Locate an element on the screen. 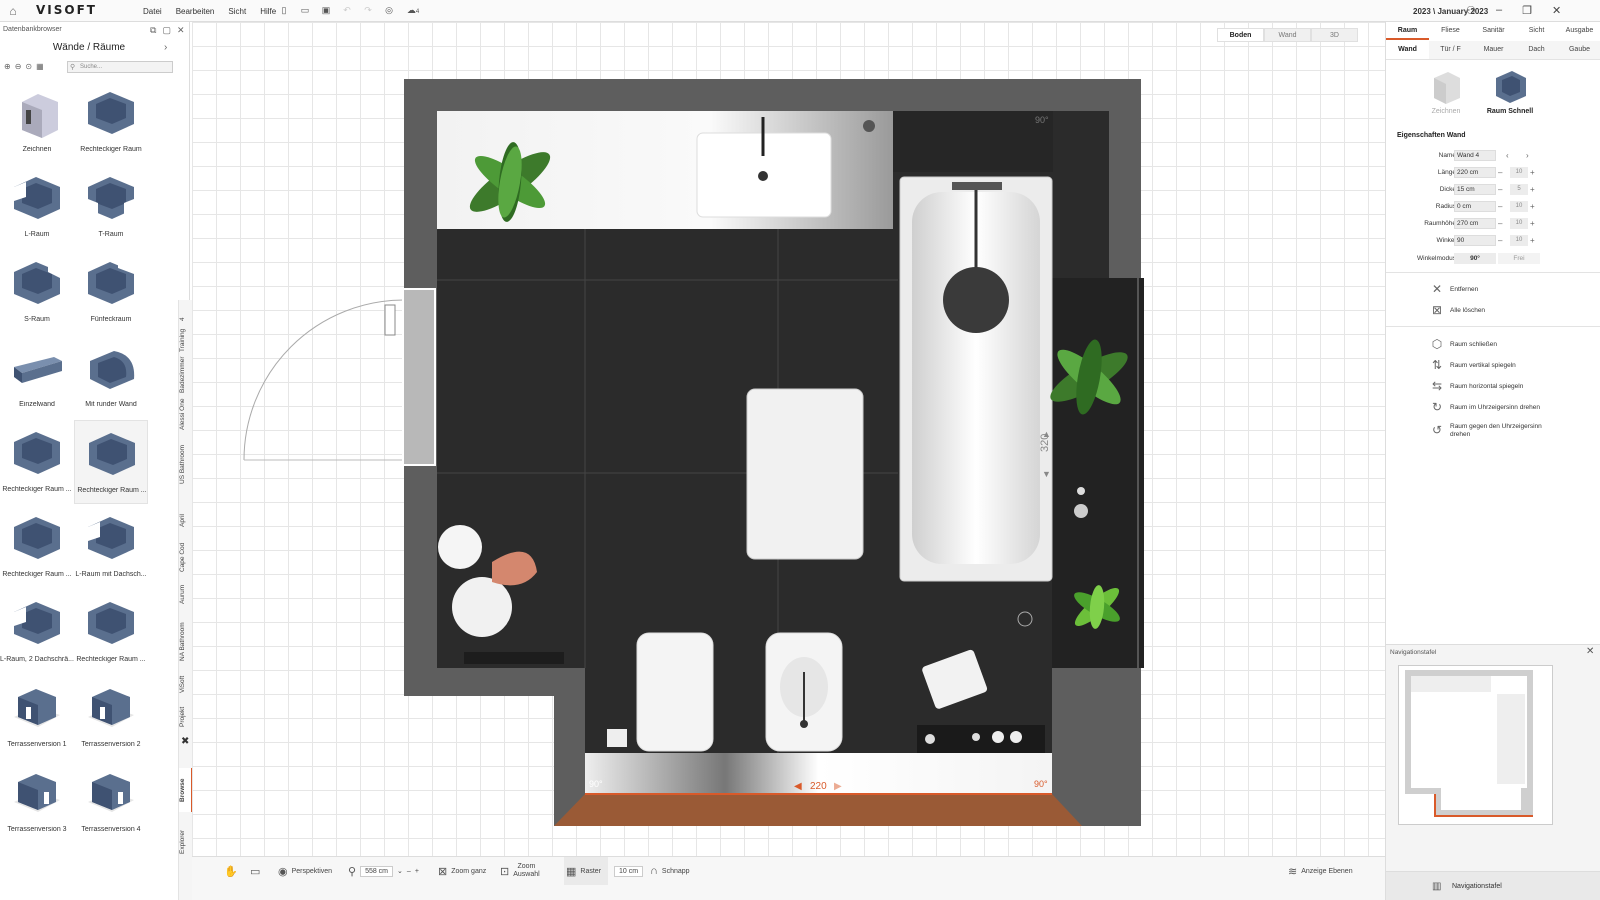 This screenshot has height=900, width=1600. subtab-dach: Dach is located at coordinates (1536, 50).